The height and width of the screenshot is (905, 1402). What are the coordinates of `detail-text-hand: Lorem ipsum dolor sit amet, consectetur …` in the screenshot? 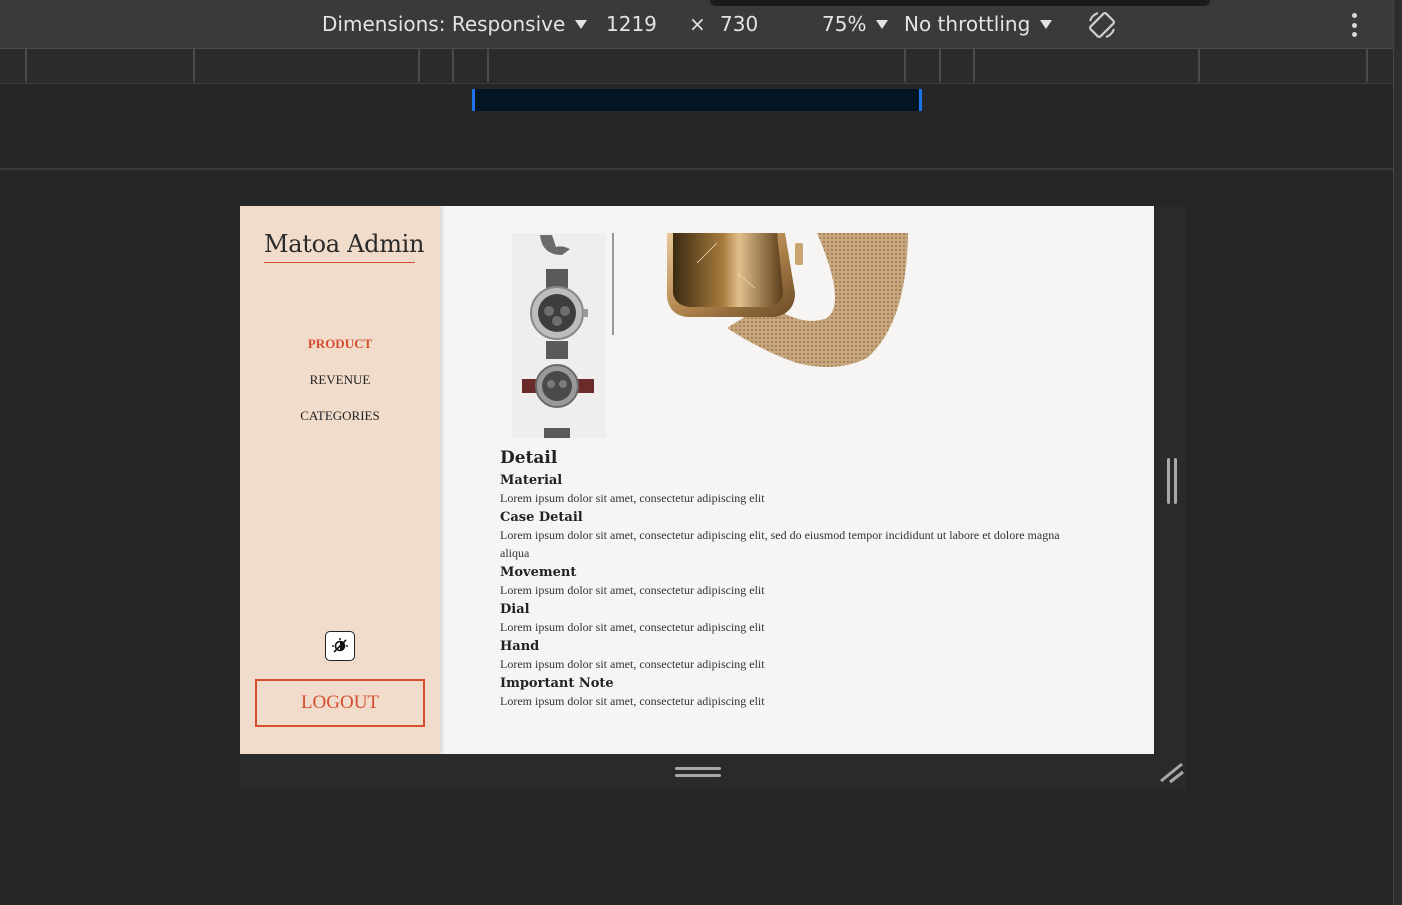 It's located at (632, 664).